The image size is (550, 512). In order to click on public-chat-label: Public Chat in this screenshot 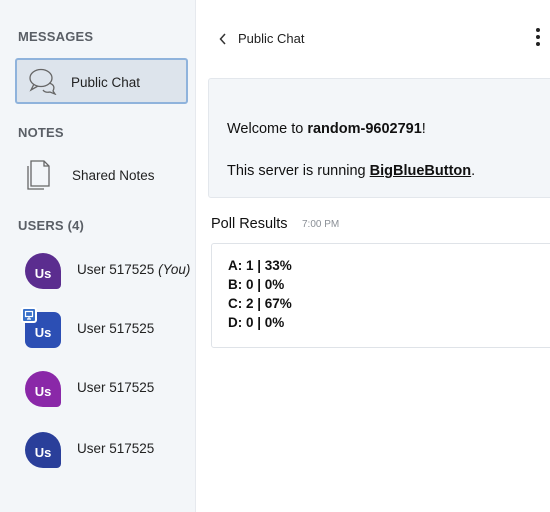, I will do `click(106, 82)`.